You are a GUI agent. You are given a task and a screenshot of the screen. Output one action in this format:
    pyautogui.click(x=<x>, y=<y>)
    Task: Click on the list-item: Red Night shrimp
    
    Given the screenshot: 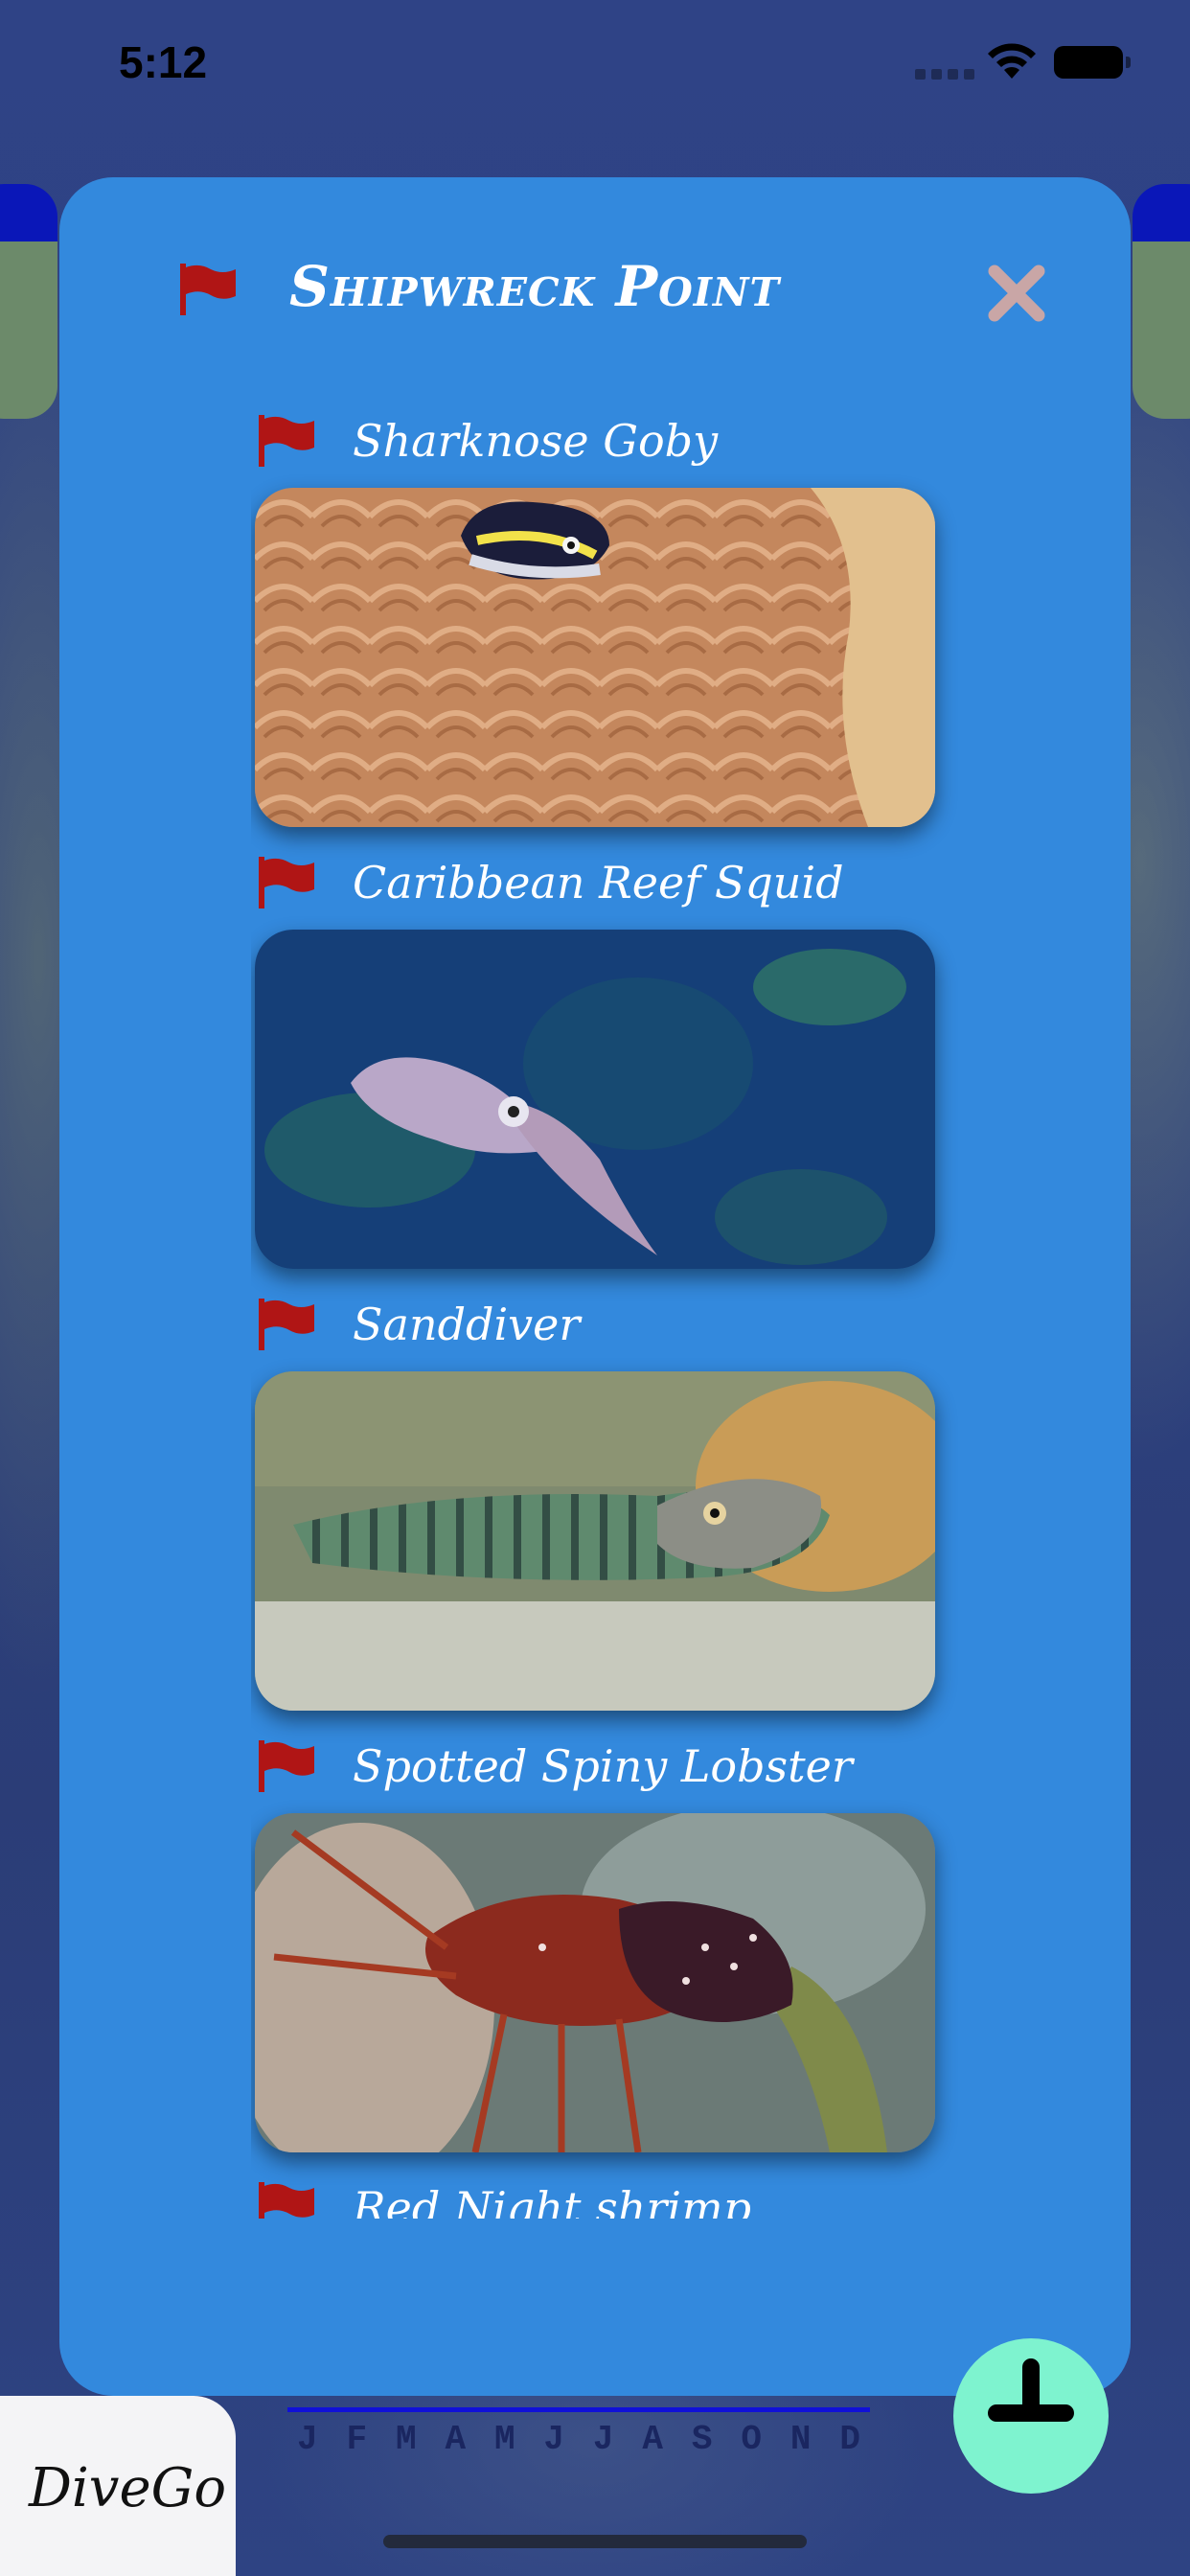 What is the action you would take?
    pyautogui.click(x=606, y=2196)
    